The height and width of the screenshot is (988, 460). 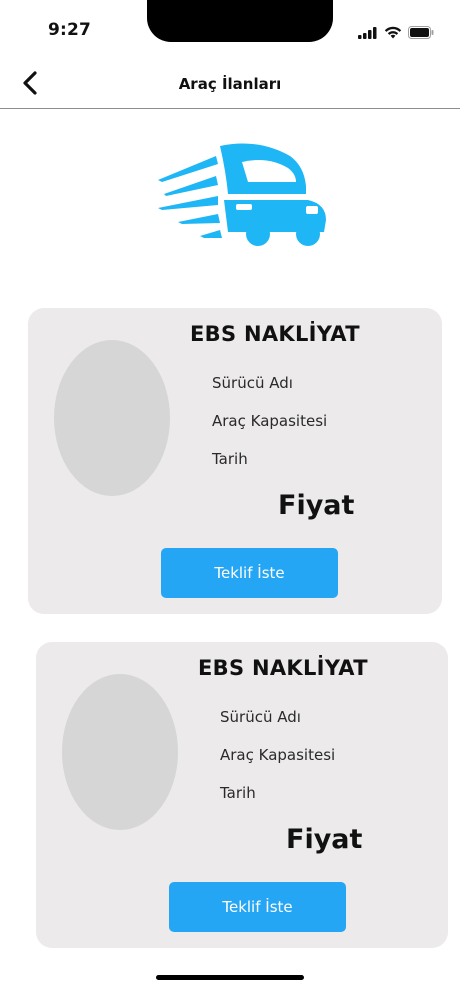 I want to click on truck-logo-icon, so click(x=243, y=196).